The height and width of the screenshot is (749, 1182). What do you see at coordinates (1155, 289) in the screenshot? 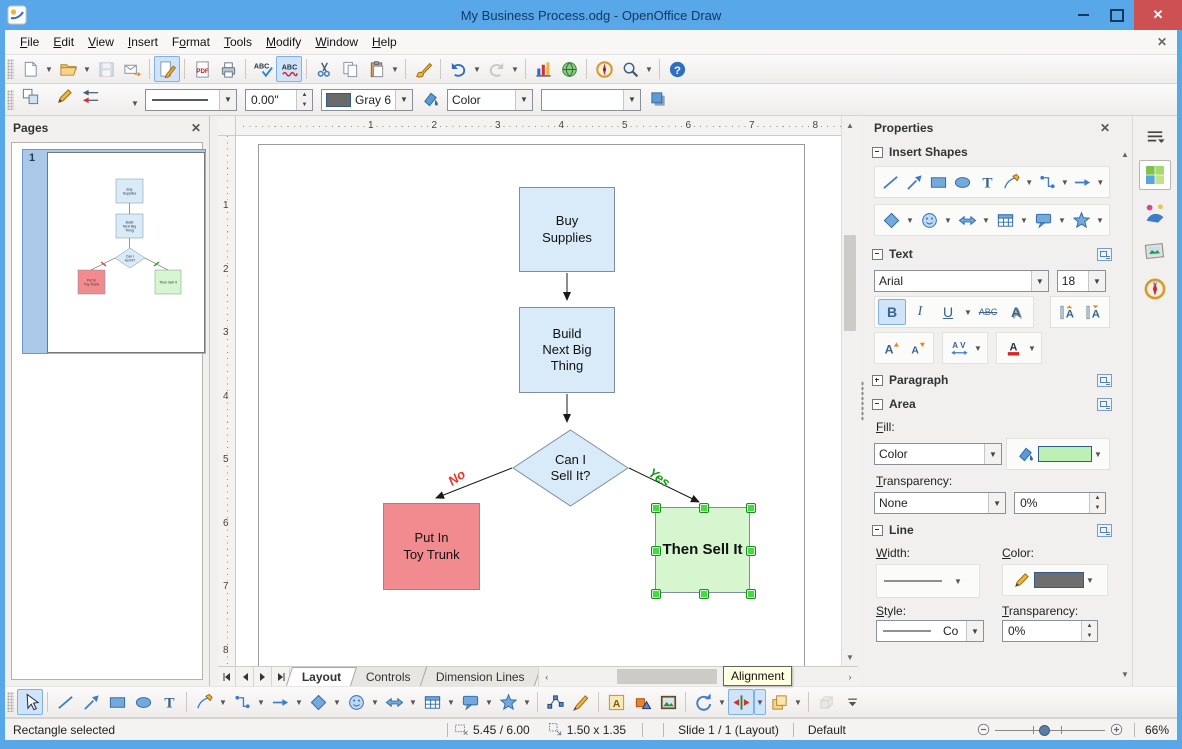
I see `navigator-deck-icon: N` at bounding box center [1155, 289].